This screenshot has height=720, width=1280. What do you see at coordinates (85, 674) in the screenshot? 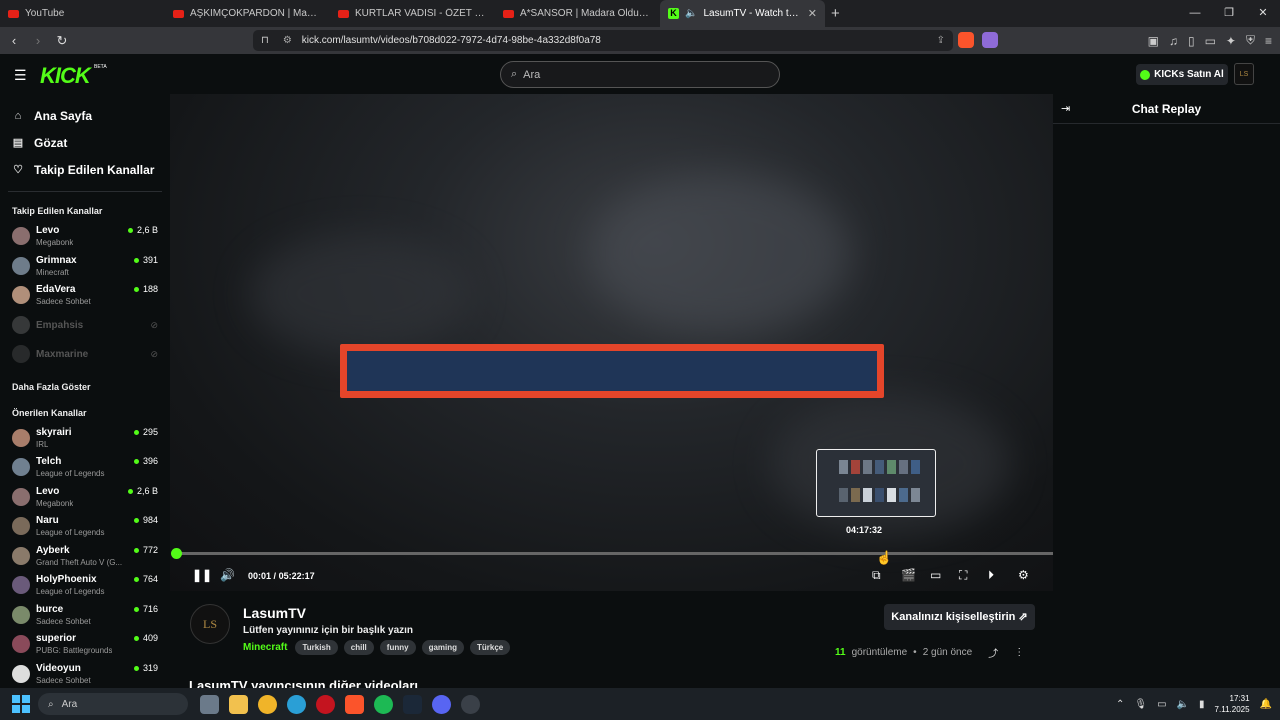
I see `sidebar-channel: Videoyun Sadece Sohbet 319` at bounding box center [85, 674].